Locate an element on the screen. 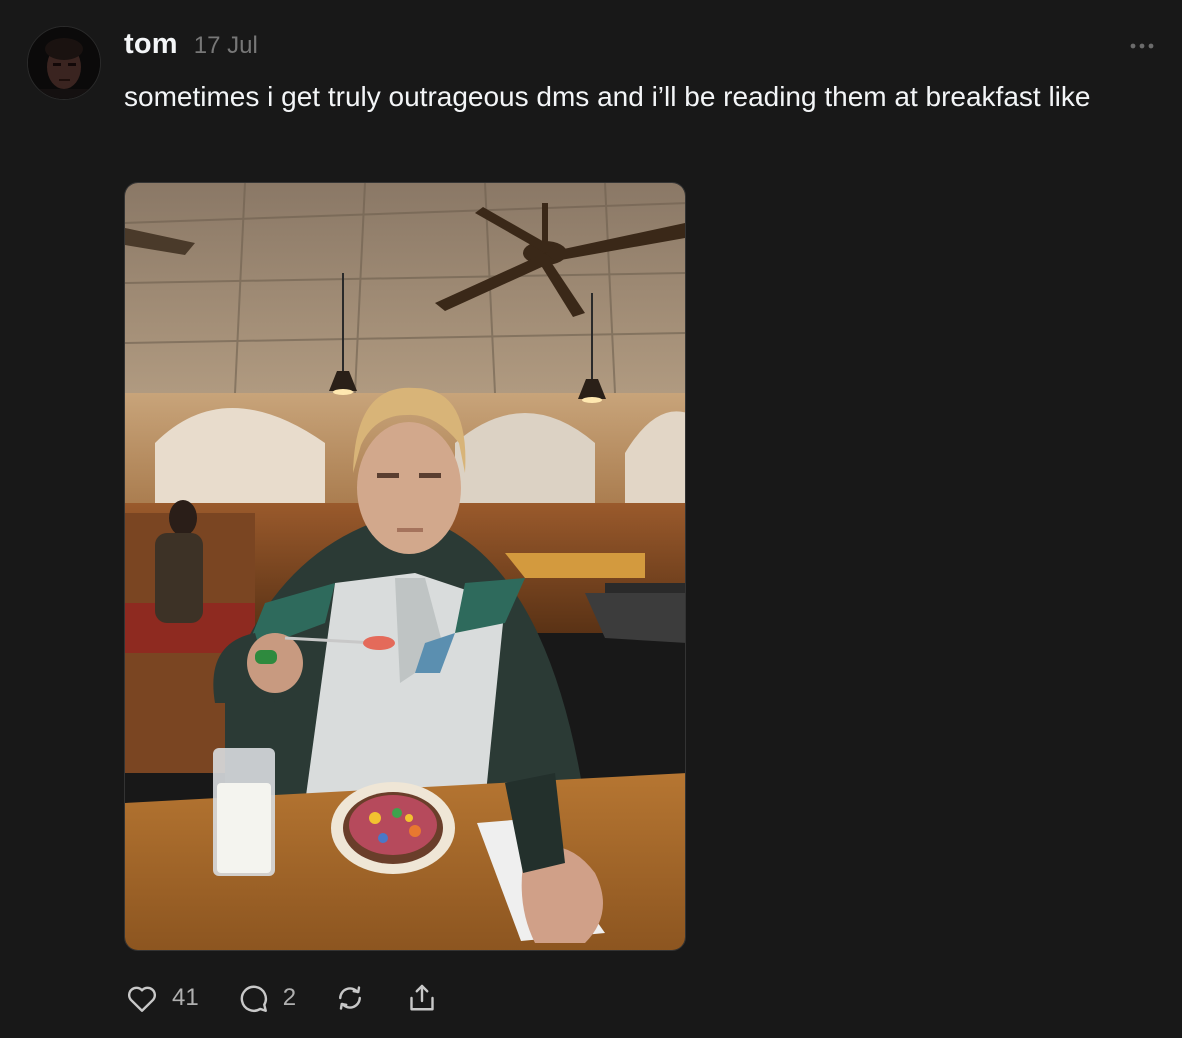  repost-icon is located at coordinates (350, 998).